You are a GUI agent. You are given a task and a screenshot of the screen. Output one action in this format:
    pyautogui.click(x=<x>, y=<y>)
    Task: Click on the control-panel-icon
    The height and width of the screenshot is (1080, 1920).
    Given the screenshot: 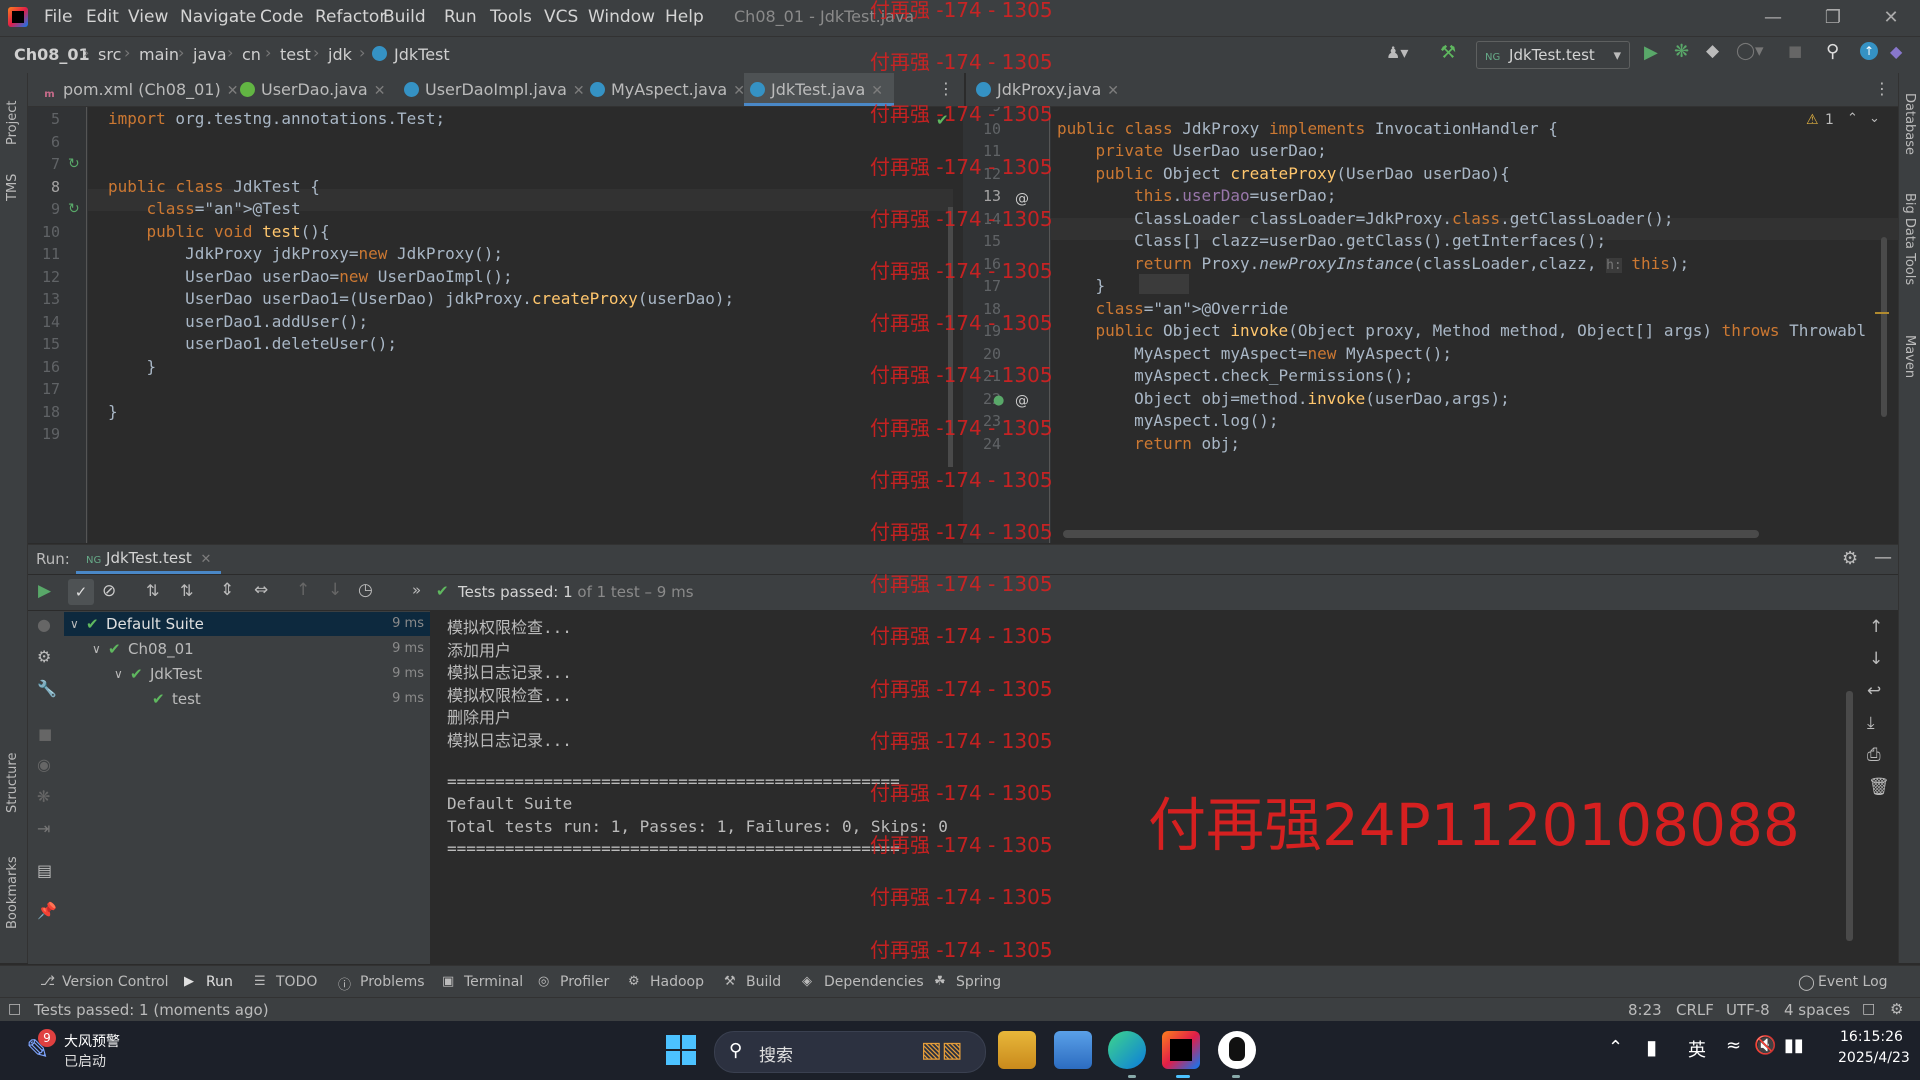 What is the action you would take?
    pyautogui.click(x=1073, y=1050)
    